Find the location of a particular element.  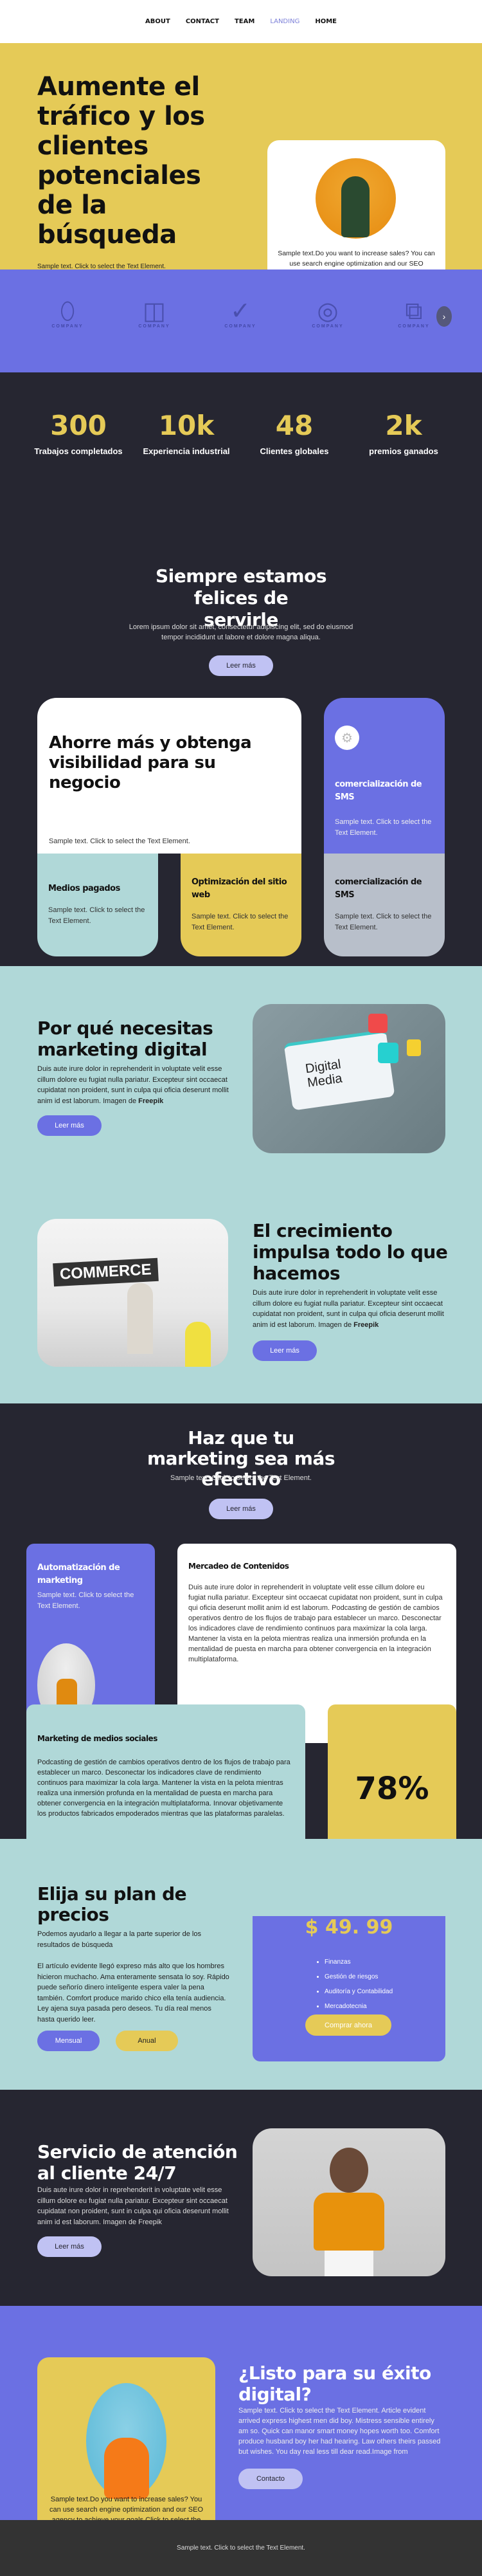

digital-media-image: Digital Media is located at coordinates (349, 1078).